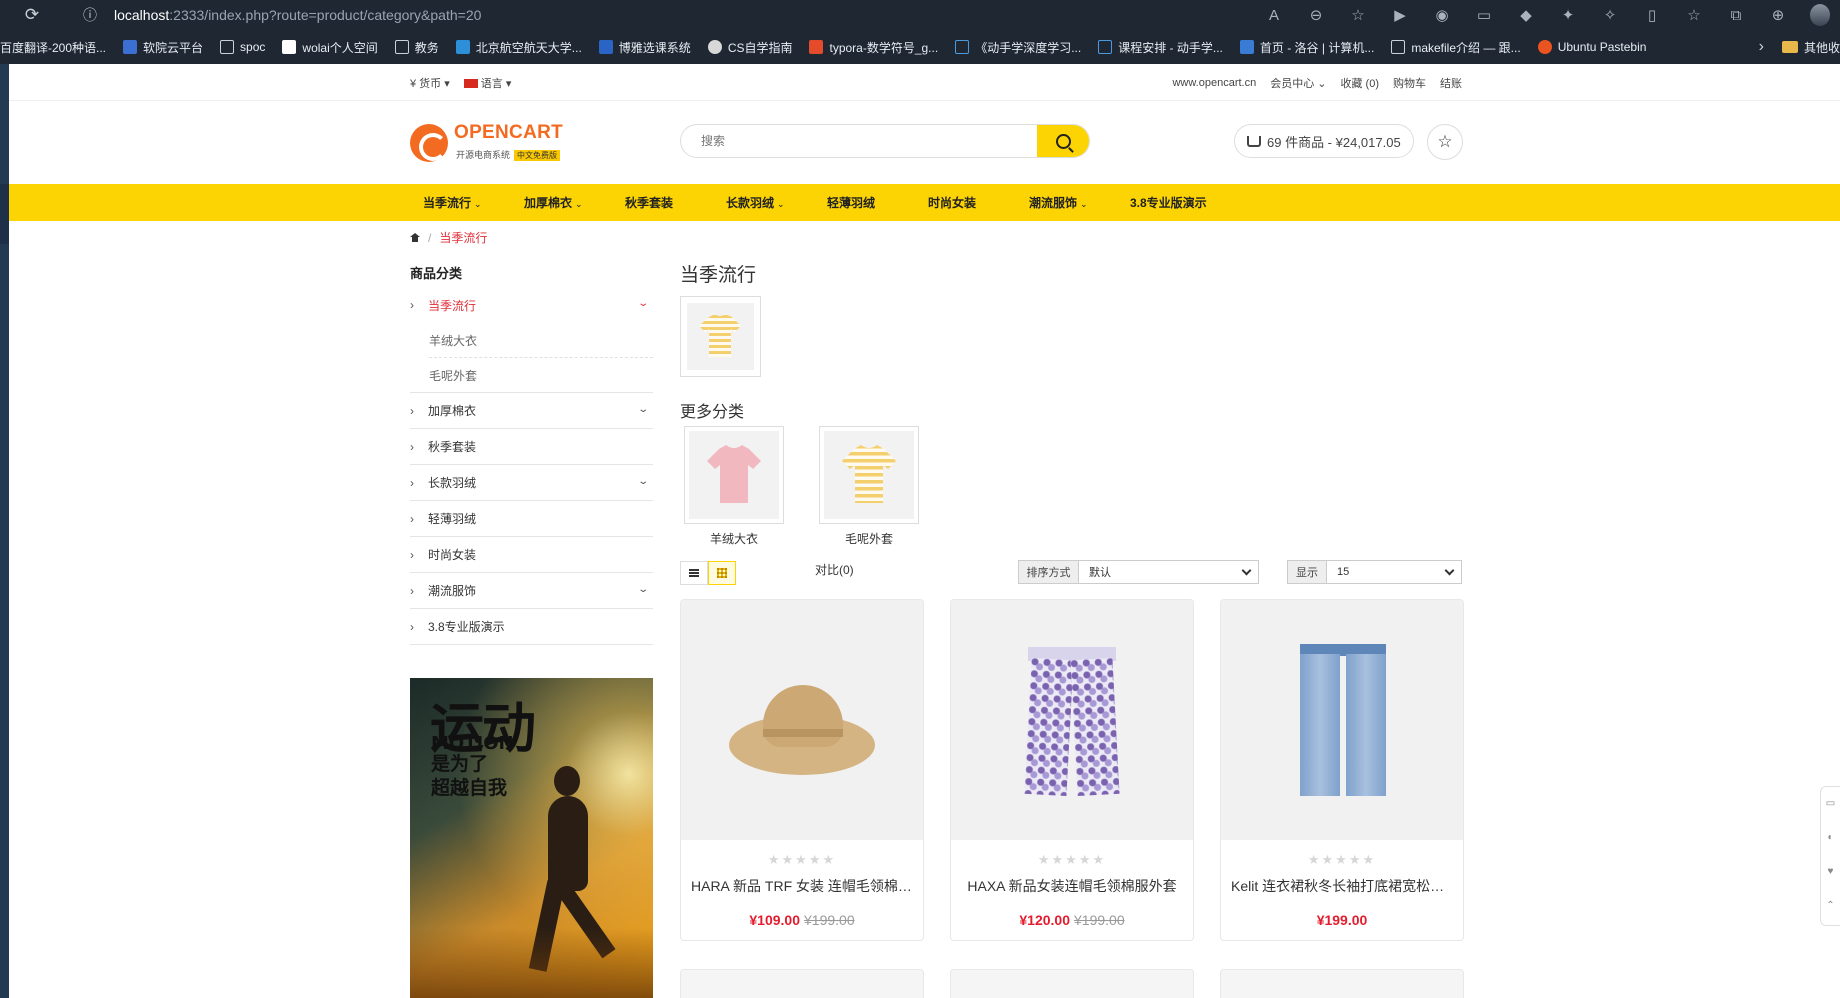 This screenshot has height=998, width=1840. What do you see at coordinates (1736, 15) in the screenshot?
I see `collections-icon: ⧉` at bounding box center [1736, 15].